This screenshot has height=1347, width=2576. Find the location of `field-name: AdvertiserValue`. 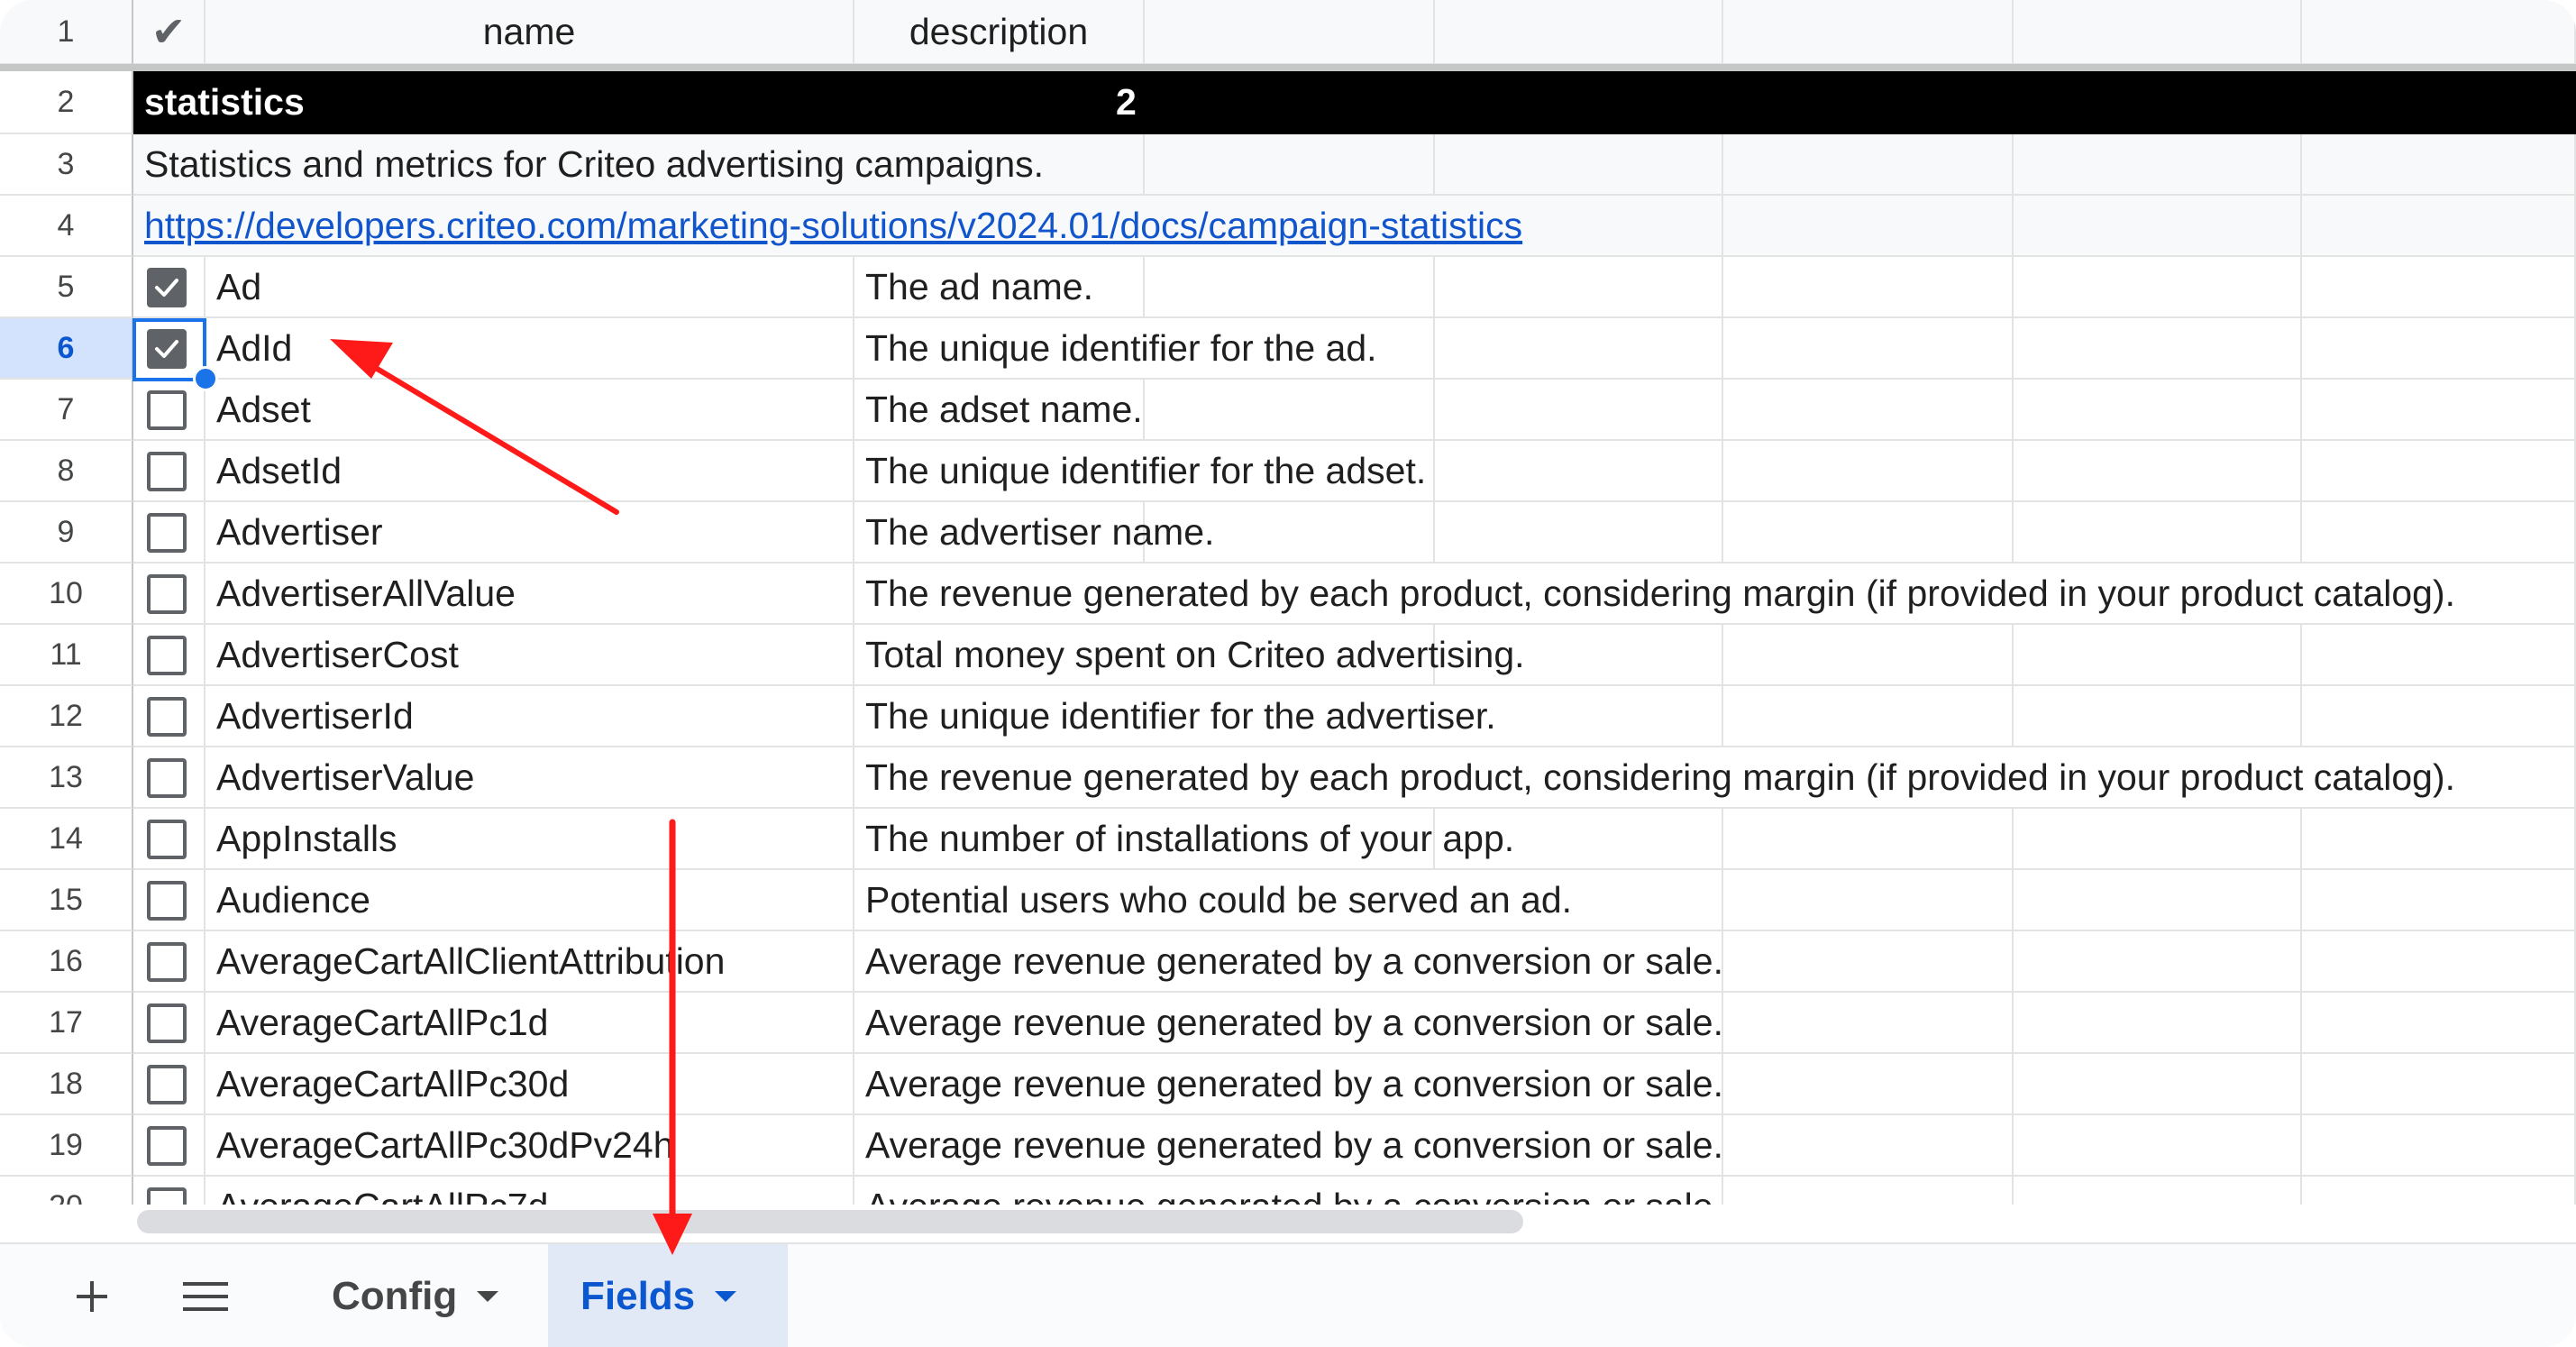

field-name: AdvertiserValue is located at coordinates (530, 778).